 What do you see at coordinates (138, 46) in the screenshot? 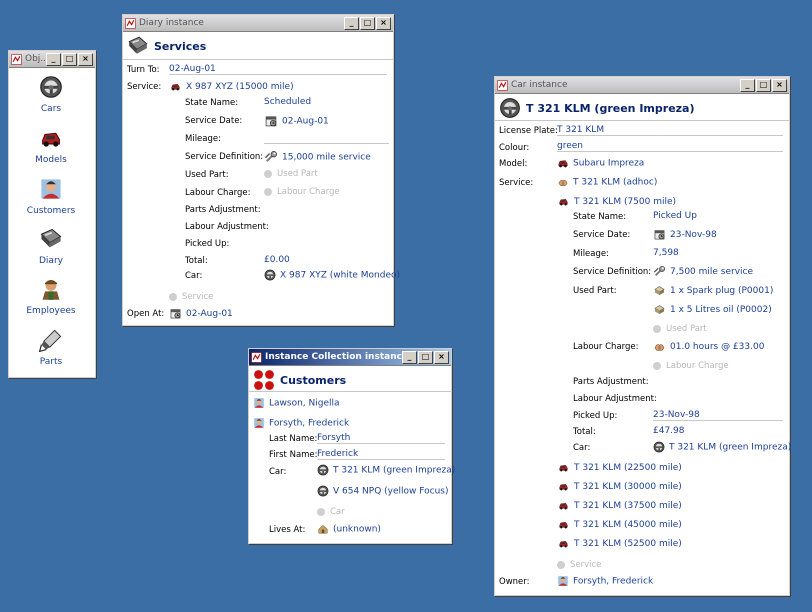
I see `diary-book-icon` at bounding box center [138, 46].